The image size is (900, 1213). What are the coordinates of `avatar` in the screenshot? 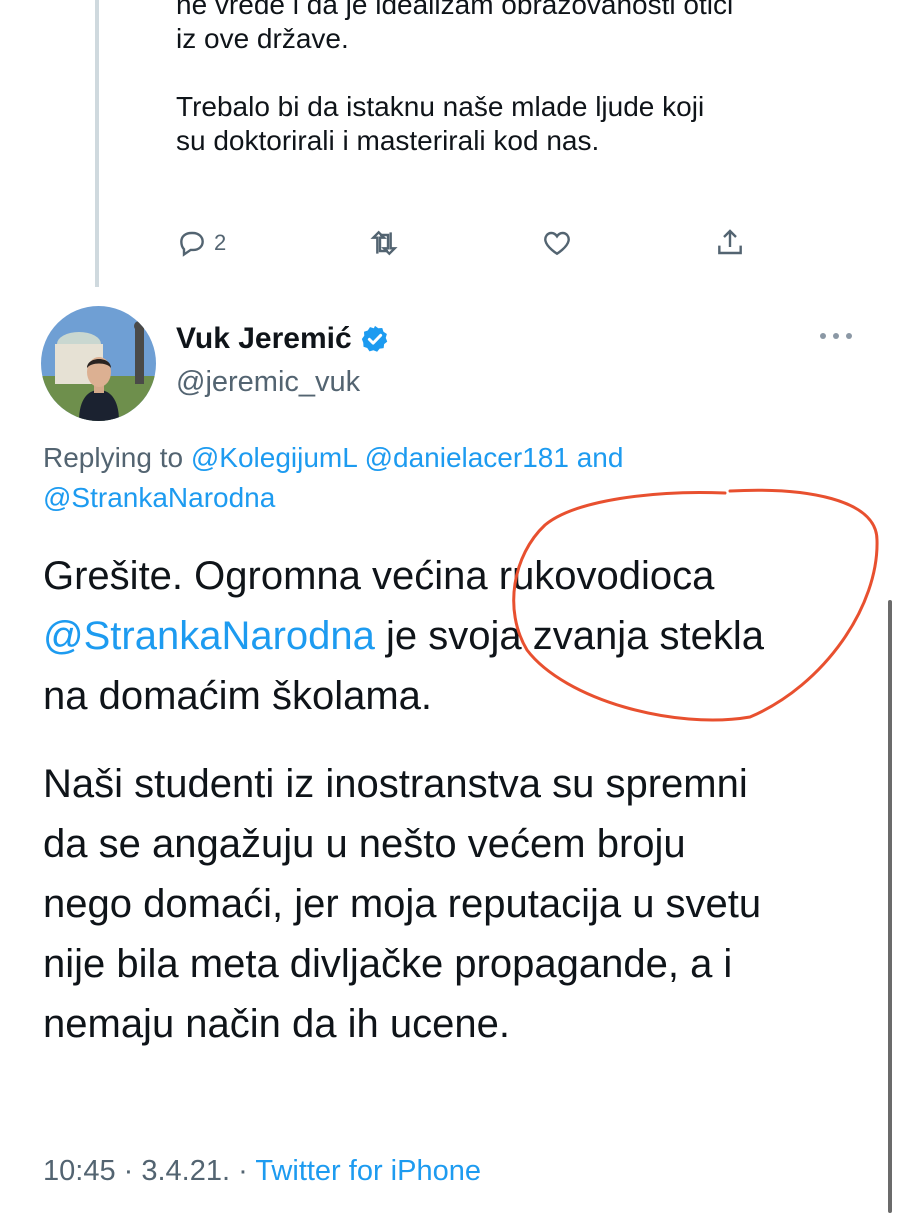 It's located at (98, 363).